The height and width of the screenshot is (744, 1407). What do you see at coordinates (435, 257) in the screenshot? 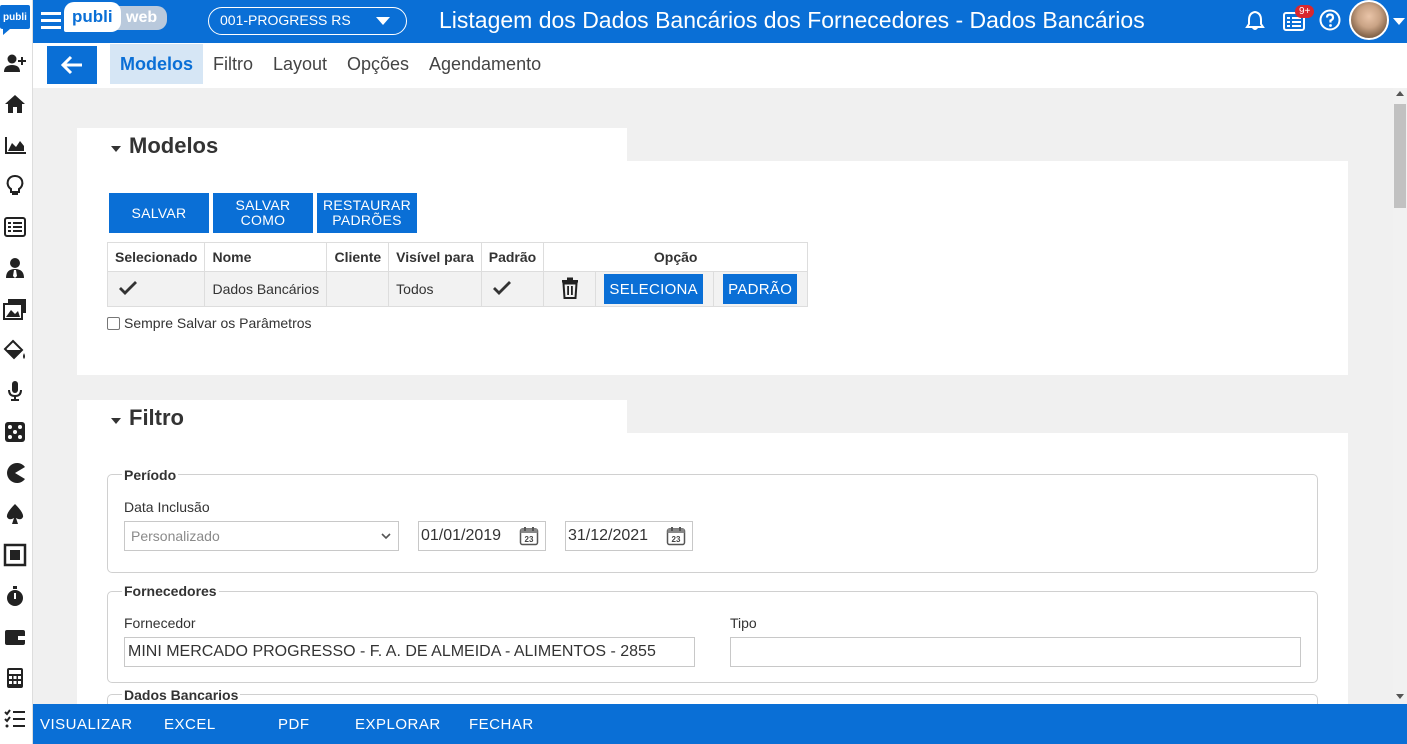
I see `col-header-visivel-para: Visível para` at bounding box center [435, 257].